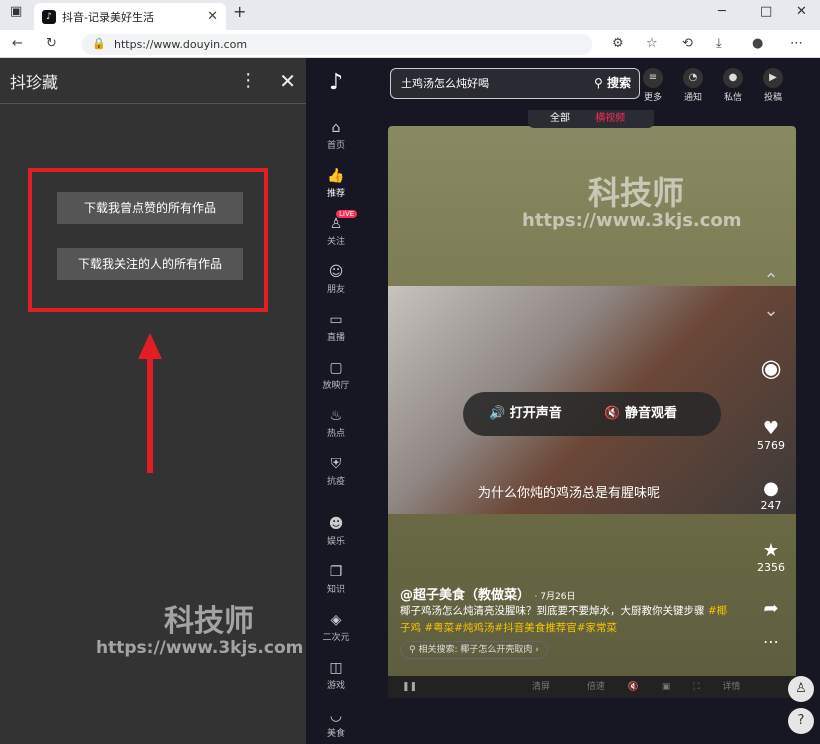 This screenshot has height=744, width=820. Describe the element at coordinates (719, 44) in the screenshot. I see `download-icon: ⤓` at that location.